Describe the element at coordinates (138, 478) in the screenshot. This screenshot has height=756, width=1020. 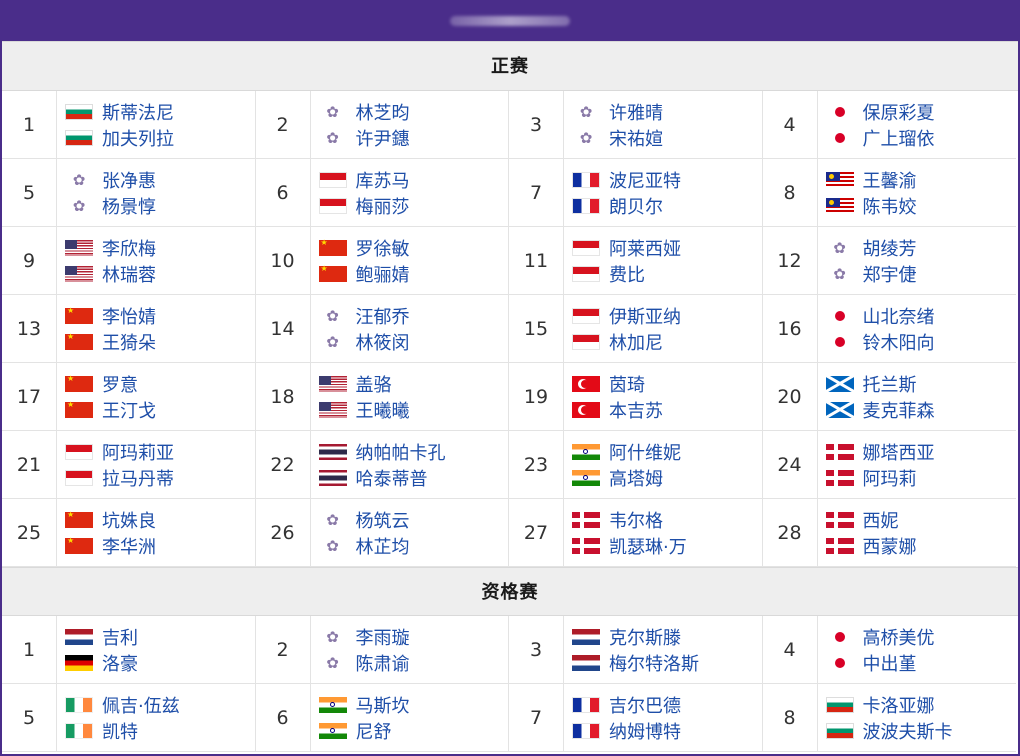
I see `player-name-link: 拉马丹蒂` at that location.